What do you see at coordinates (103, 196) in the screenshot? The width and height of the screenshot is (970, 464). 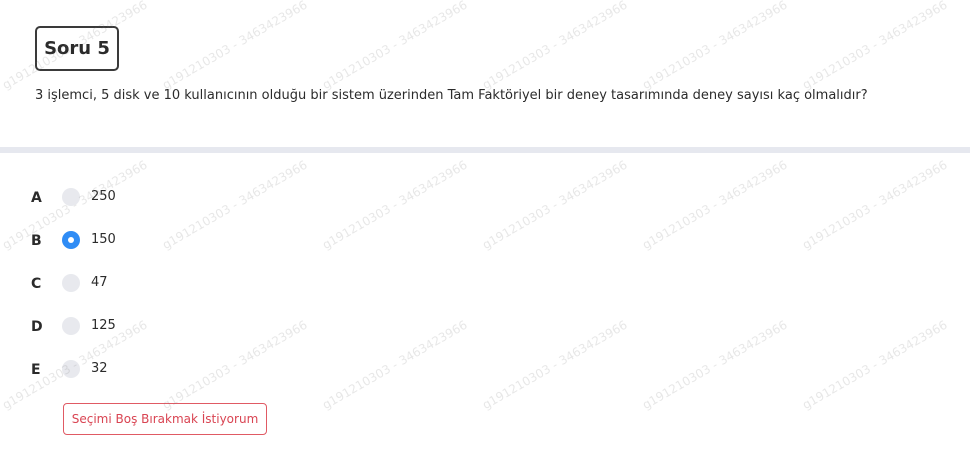 I see `option-value: 250` at bounding box center [103, 196].